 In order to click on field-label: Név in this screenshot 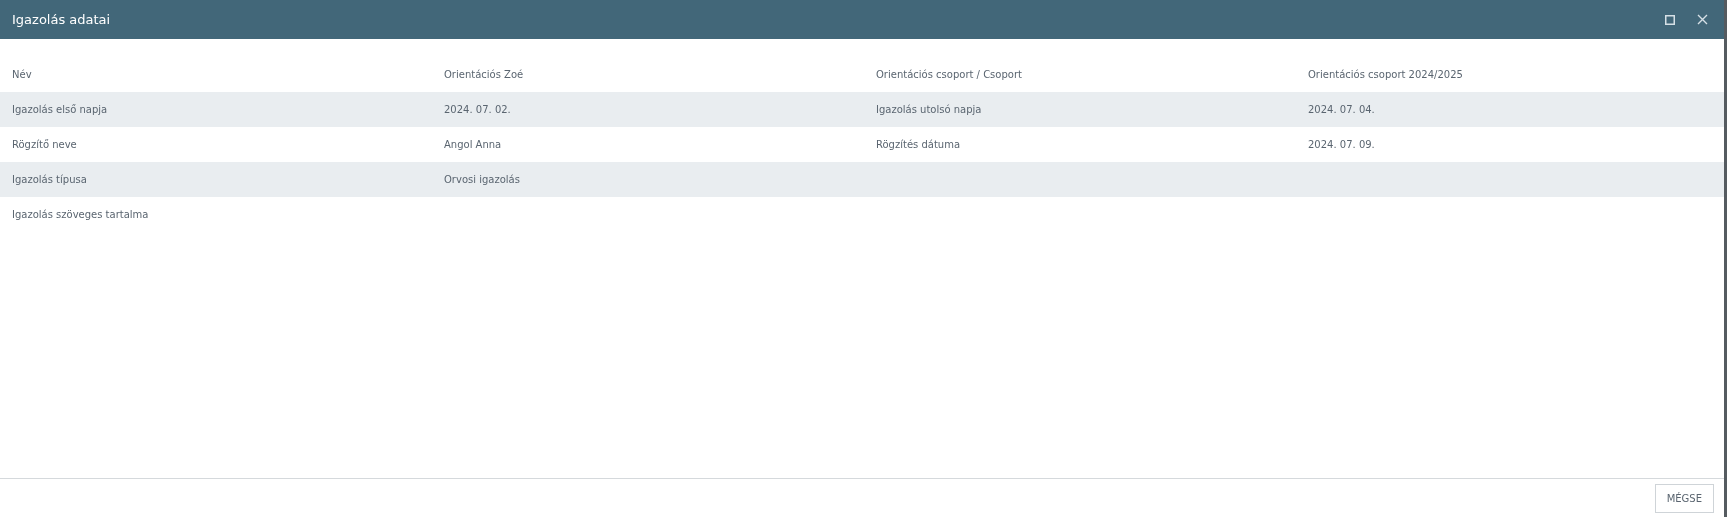, I will do `click(22, 74)`.